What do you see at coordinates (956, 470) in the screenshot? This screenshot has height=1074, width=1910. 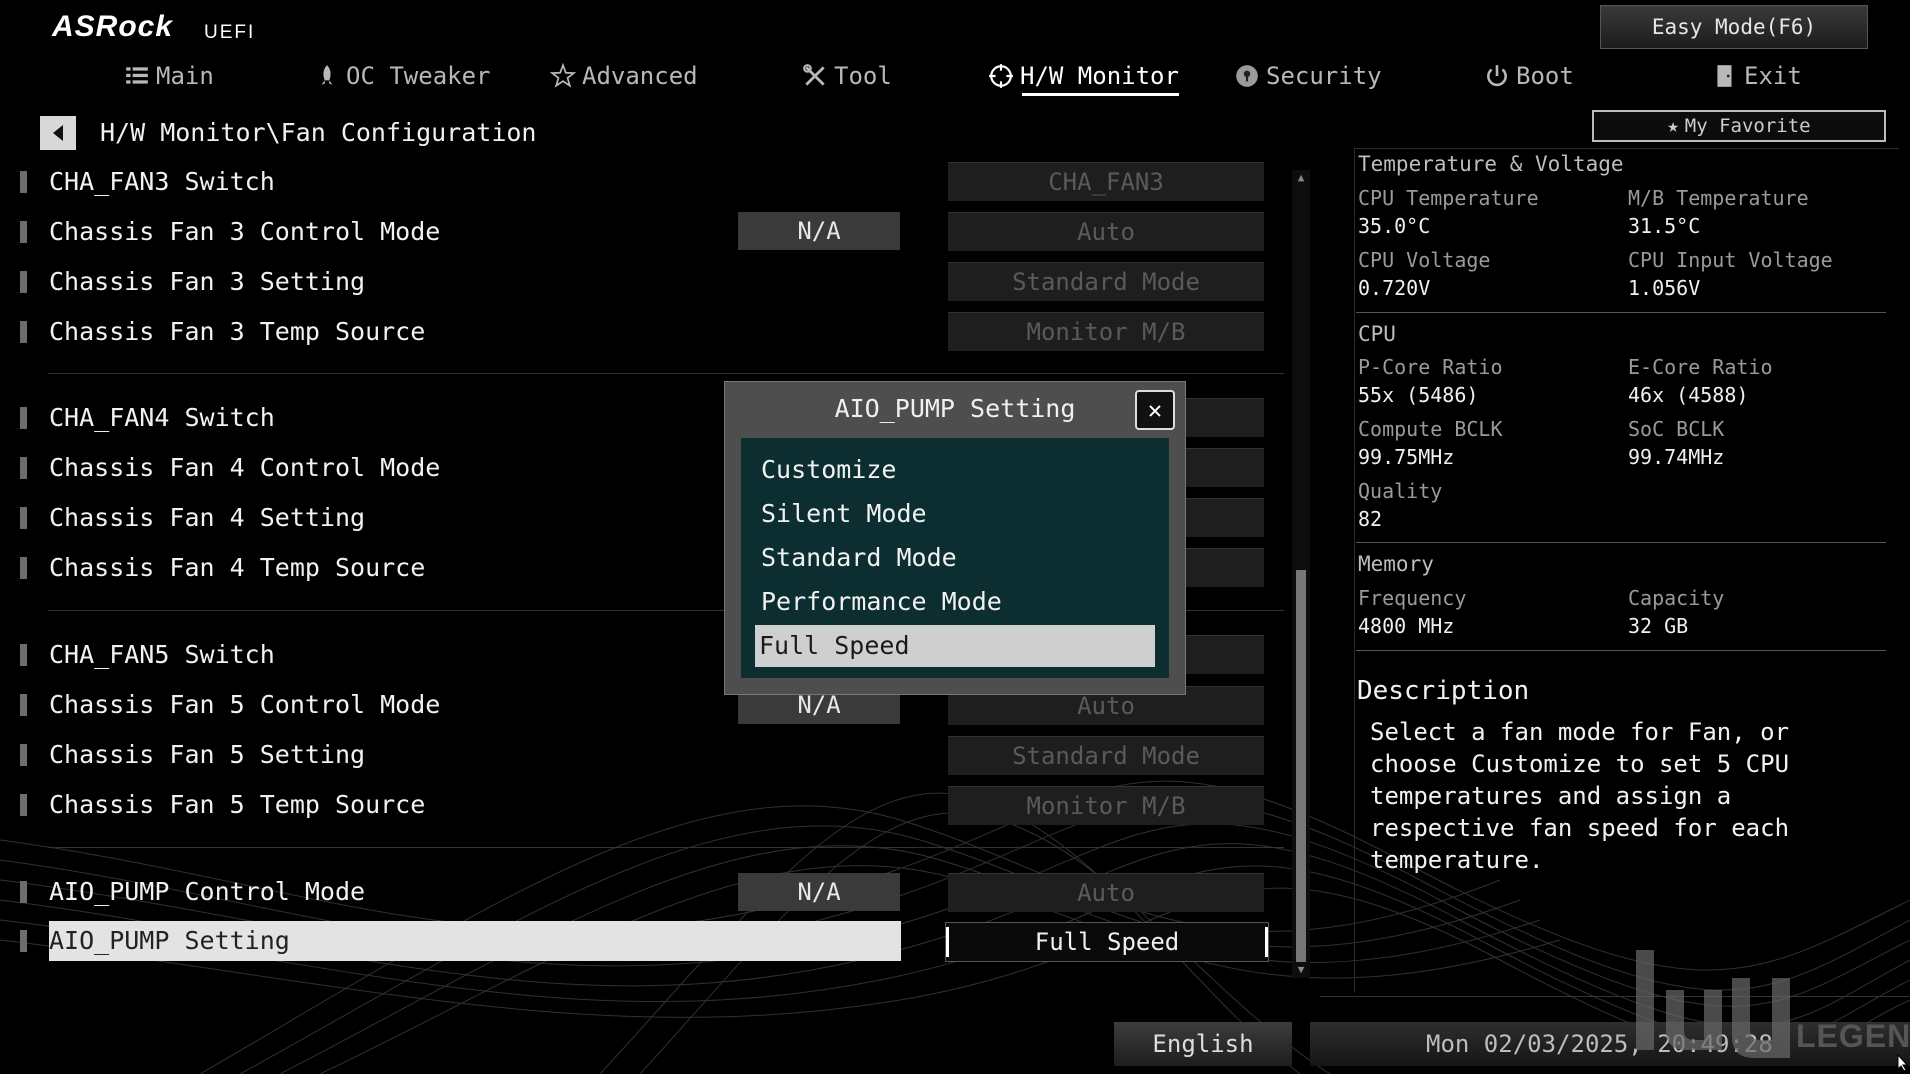 I see `option-customize: Customize` at bounding box center [956, 470].